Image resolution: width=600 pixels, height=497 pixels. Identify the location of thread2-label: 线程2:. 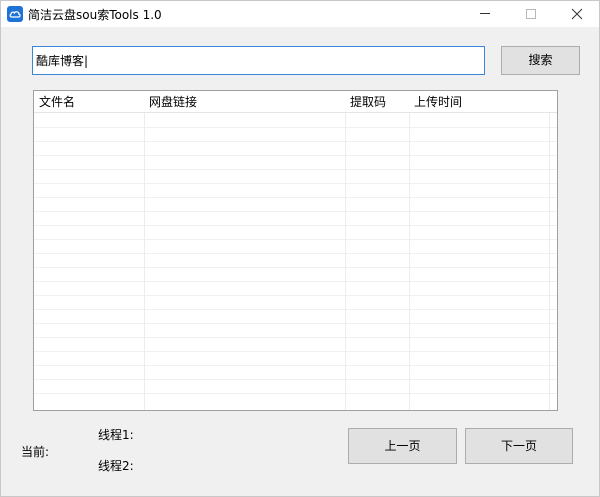
(116, 466).